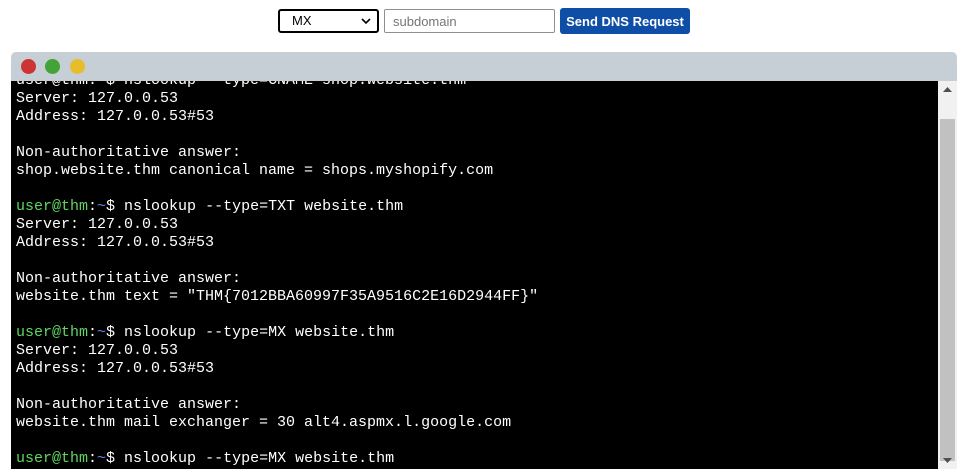  Describe the element at coordinates (302, 20) in the screenshot. I see `record-type-value: MX` at that location.